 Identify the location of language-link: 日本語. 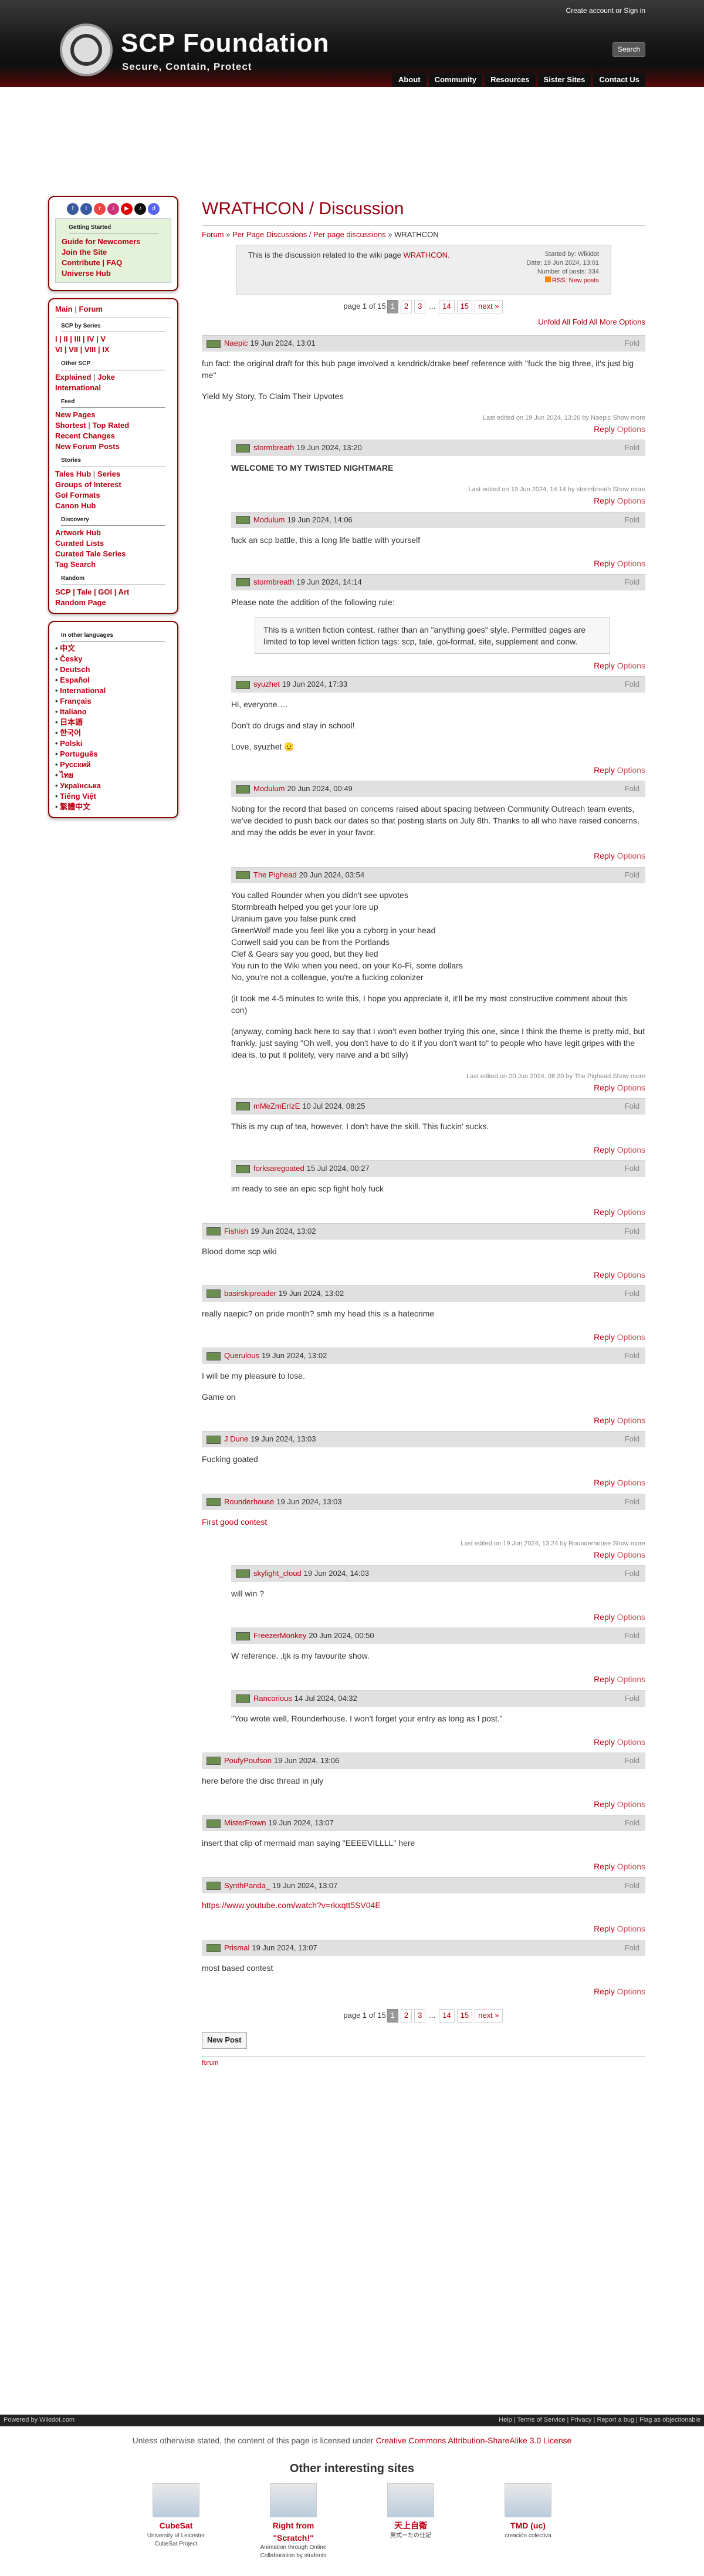
(113, 722).